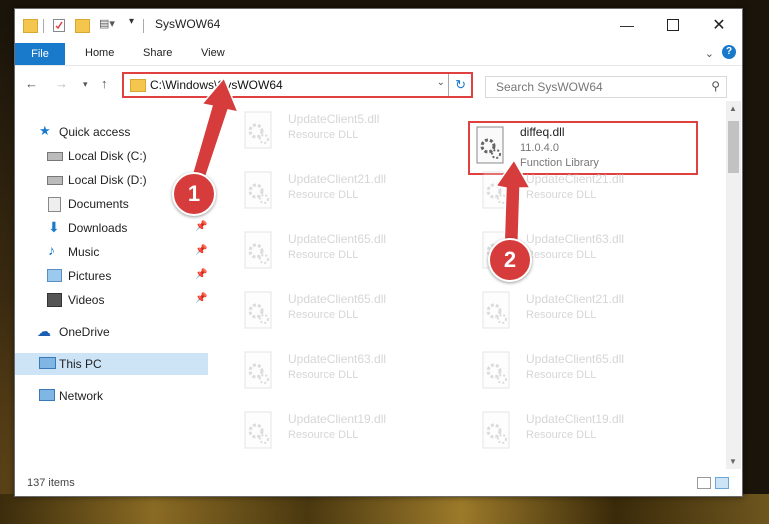  I want to click on recent-locations-icon: ▾, so click(85, 84).